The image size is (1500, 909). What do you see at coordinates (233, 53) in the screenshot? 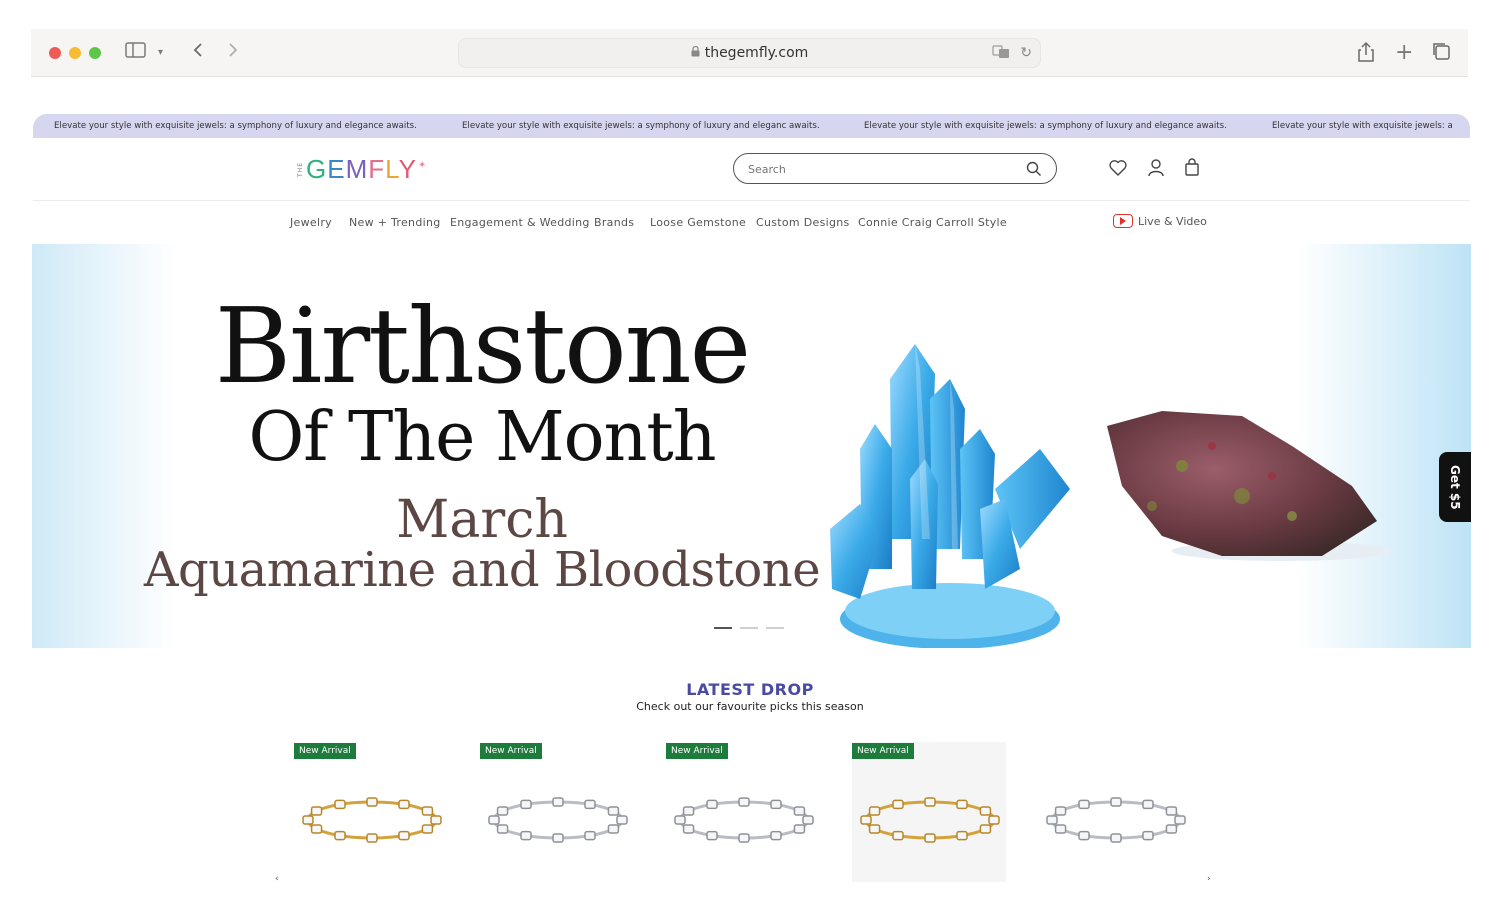
I see `forward-arrow-icon` at bounding box center [233, 53].